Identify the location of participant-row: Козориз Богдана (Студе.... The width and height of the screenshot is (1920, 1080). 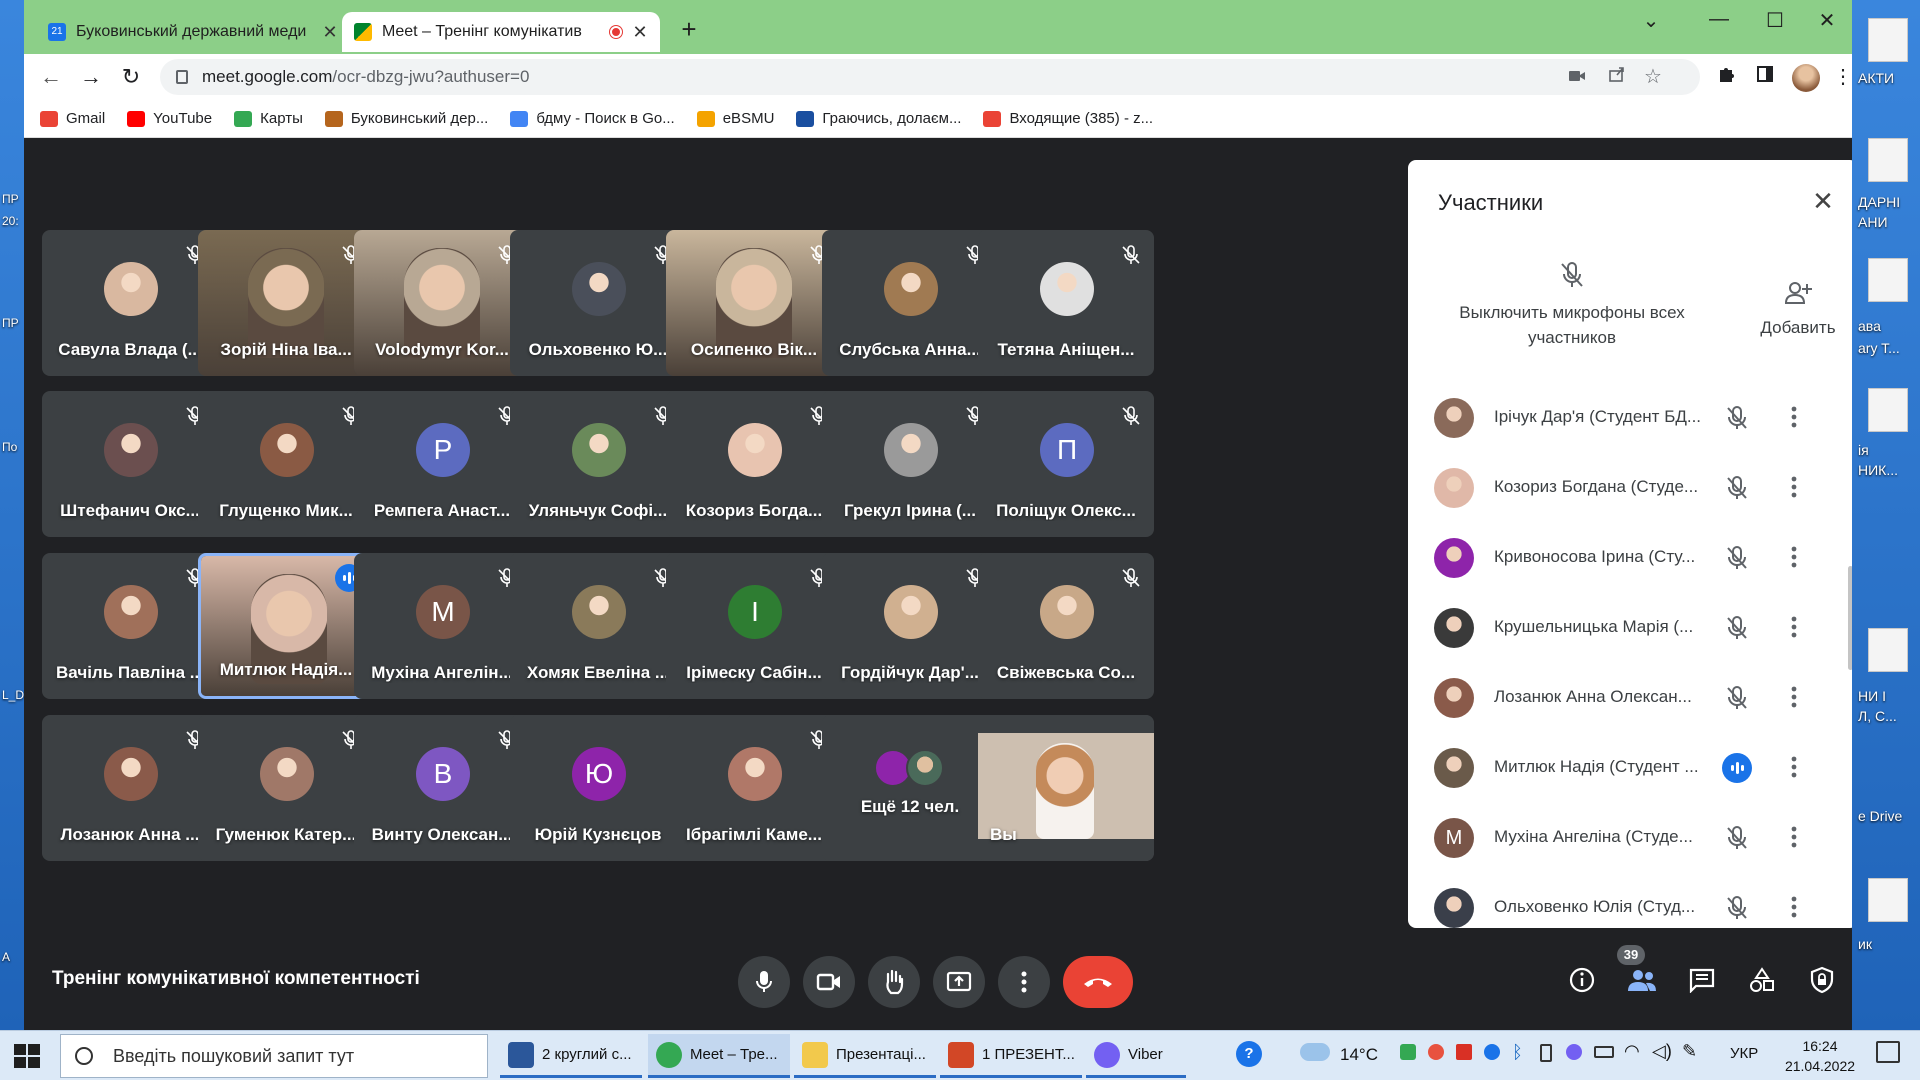
(1630, 487).